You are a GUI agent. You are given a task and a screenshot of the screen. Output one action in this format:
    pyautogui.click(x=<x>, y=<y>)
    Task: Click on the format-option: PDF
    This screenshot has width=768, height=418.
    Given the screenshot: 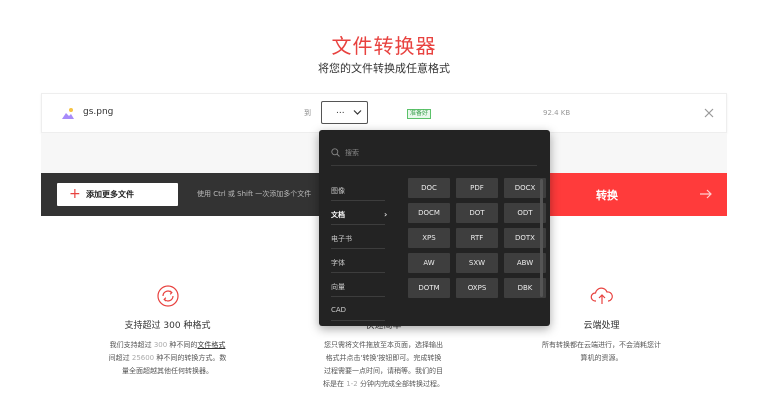 What is the action you would take?
    pyautogui.click(x=477, y=188)
    